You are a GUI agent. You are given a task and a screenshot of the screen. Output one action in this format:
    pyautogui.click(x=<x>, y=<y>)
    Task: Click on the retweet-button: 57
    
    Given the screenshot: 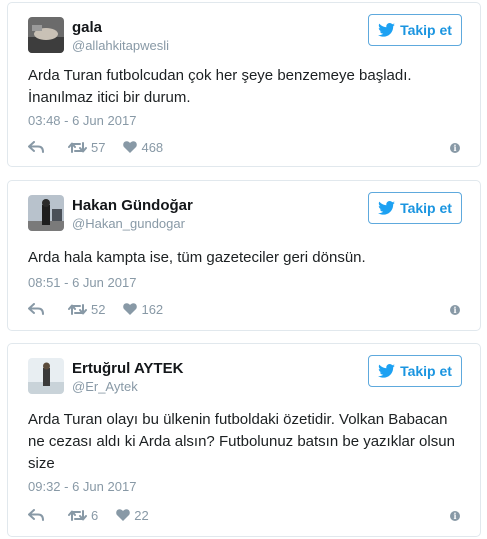 What is the action you would take?
    pyautogui.click(x=86, y=147)
    